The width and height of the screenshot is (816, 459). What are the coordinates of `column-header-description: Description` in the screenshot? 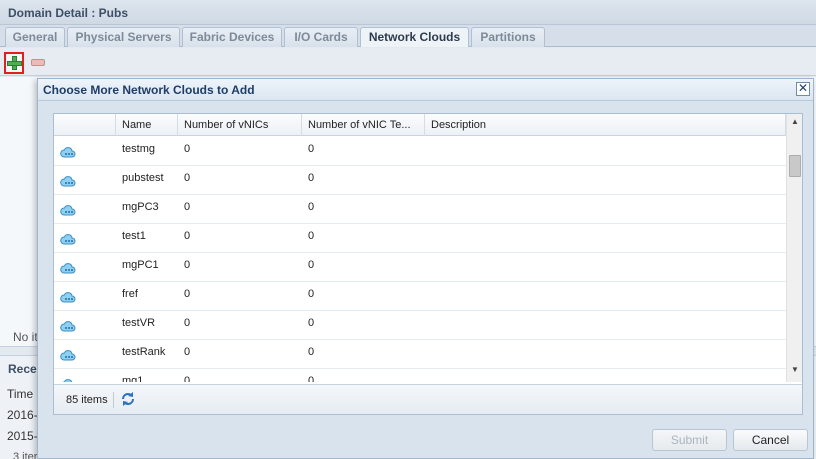 It's located at (605, 125).